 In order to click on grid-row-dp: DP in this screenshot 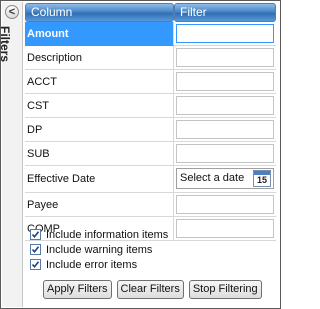, I will do `click(150, 130)`.